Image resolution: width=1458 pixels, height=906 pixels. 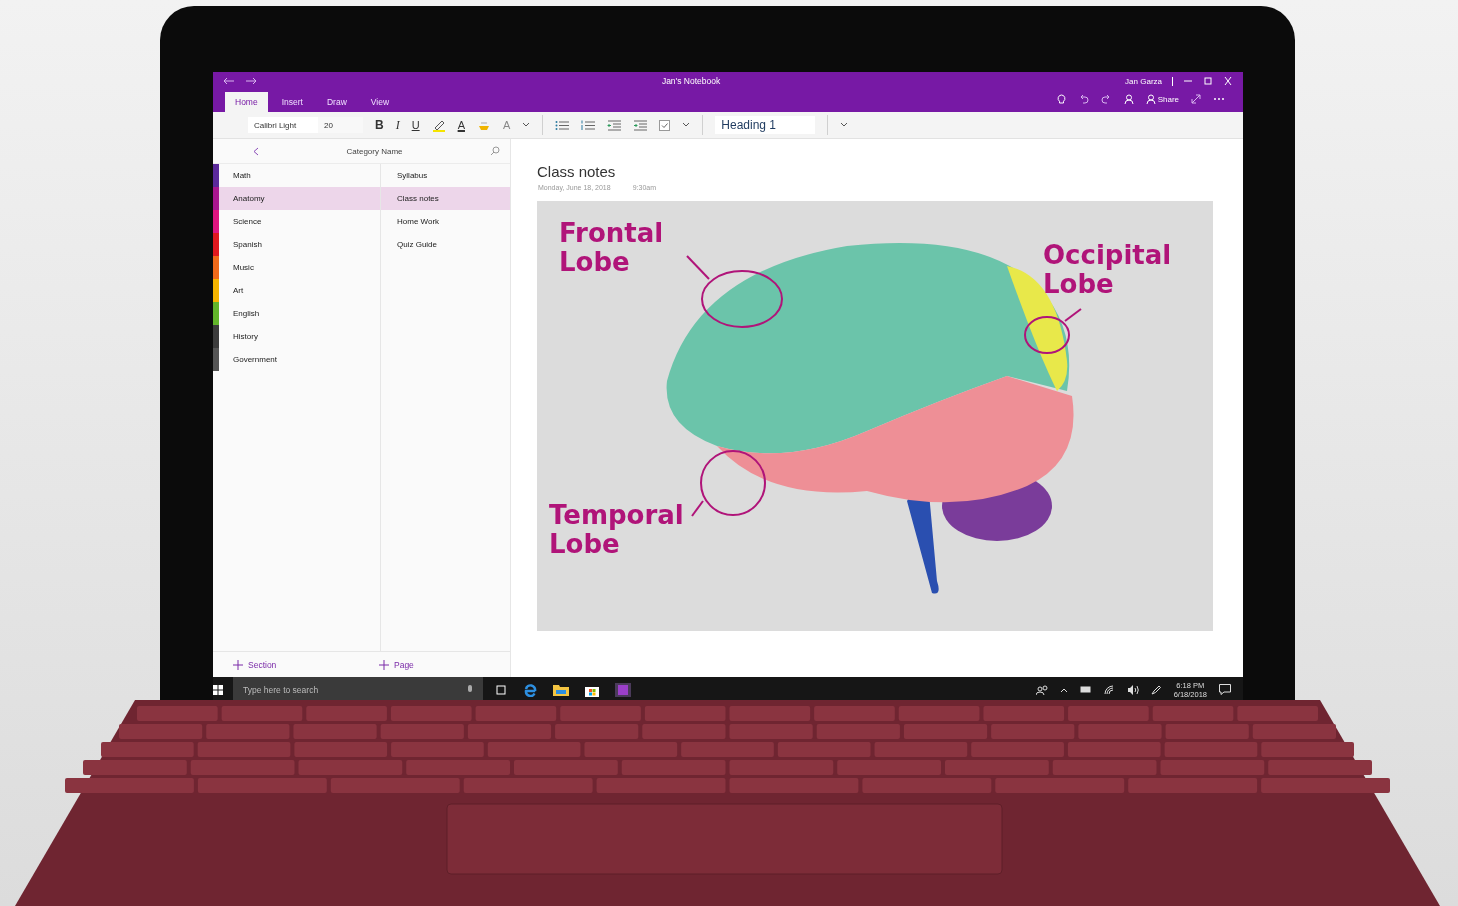 I want to click on section-item: English, so click(x=296, y=313).